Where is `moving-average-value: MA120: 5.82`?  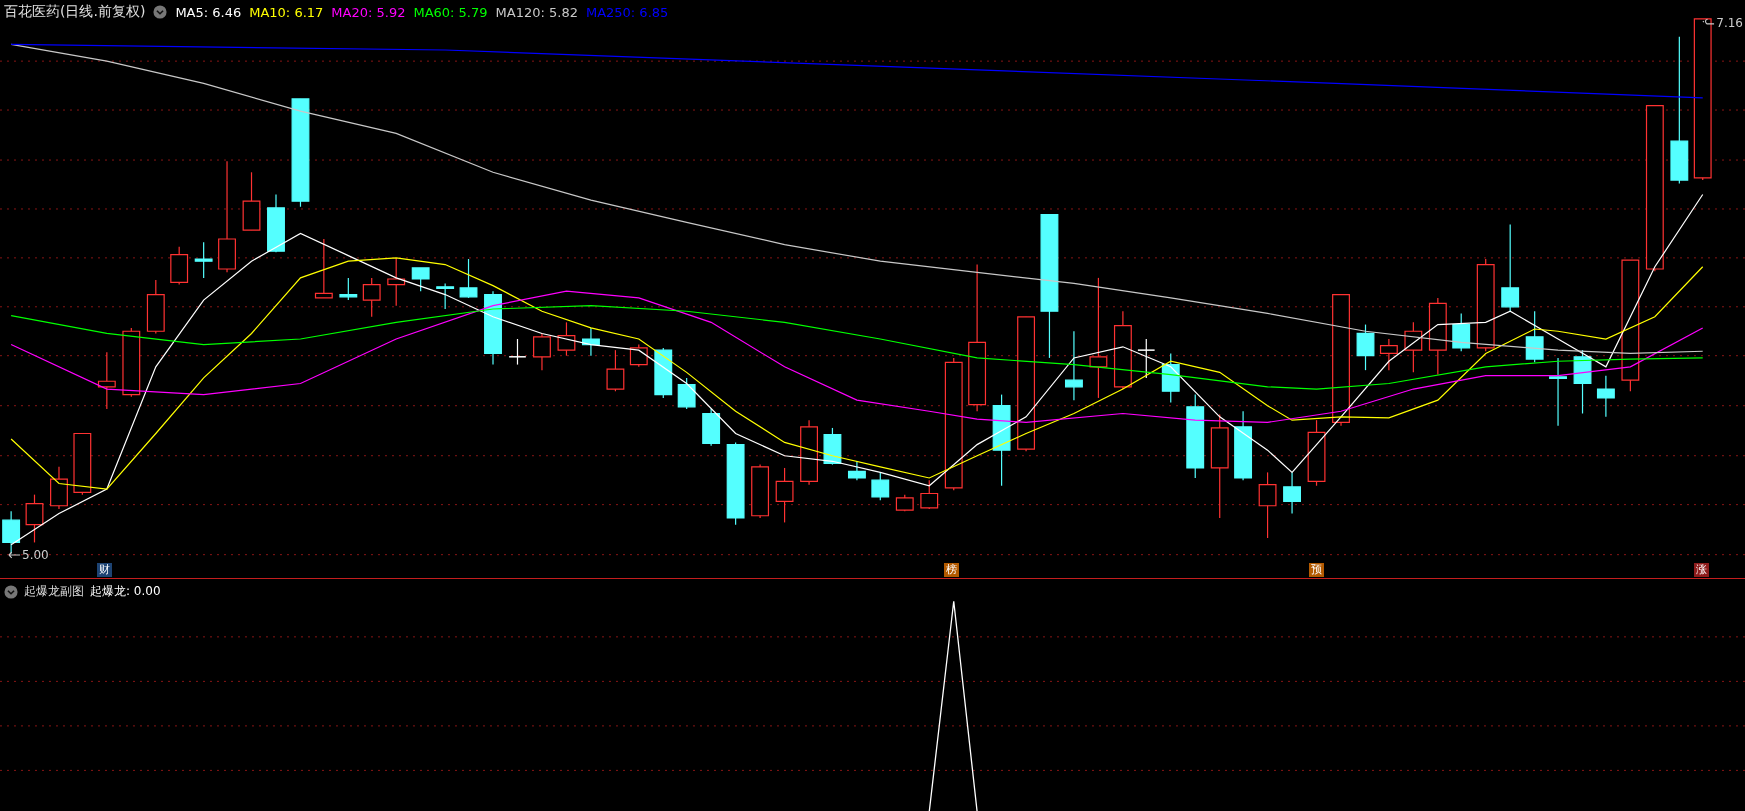 moving-average-value: MA120: 5.82 is located at coordinates (536, 12).